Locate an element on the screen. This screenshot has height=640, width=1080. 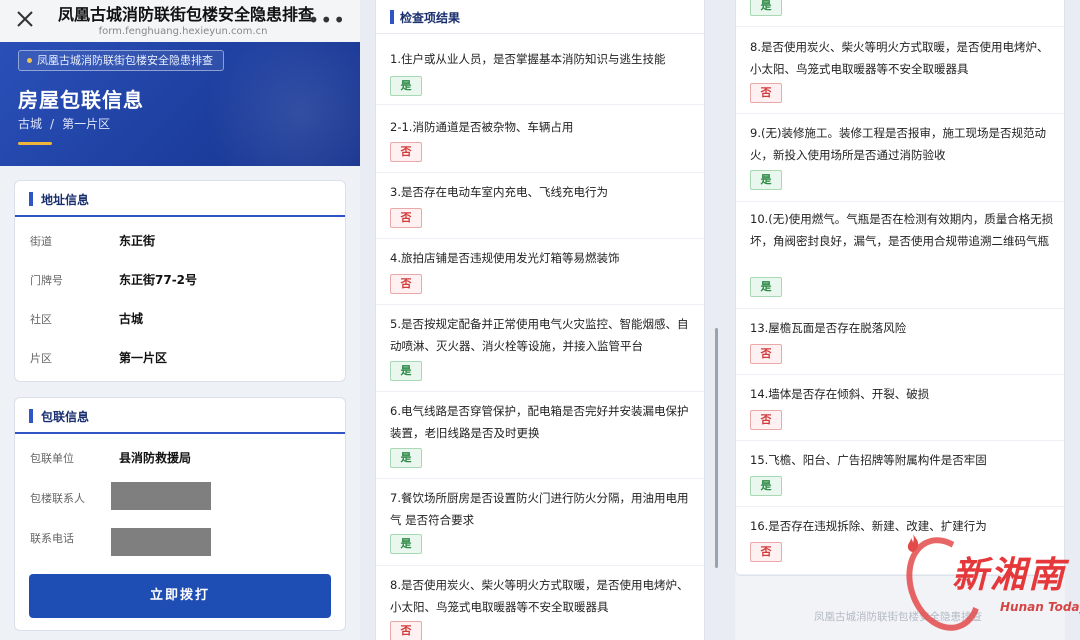
check-question: 14.墙体是否存在倾斜、开裂、破损 is located at coordinates (840, 394).